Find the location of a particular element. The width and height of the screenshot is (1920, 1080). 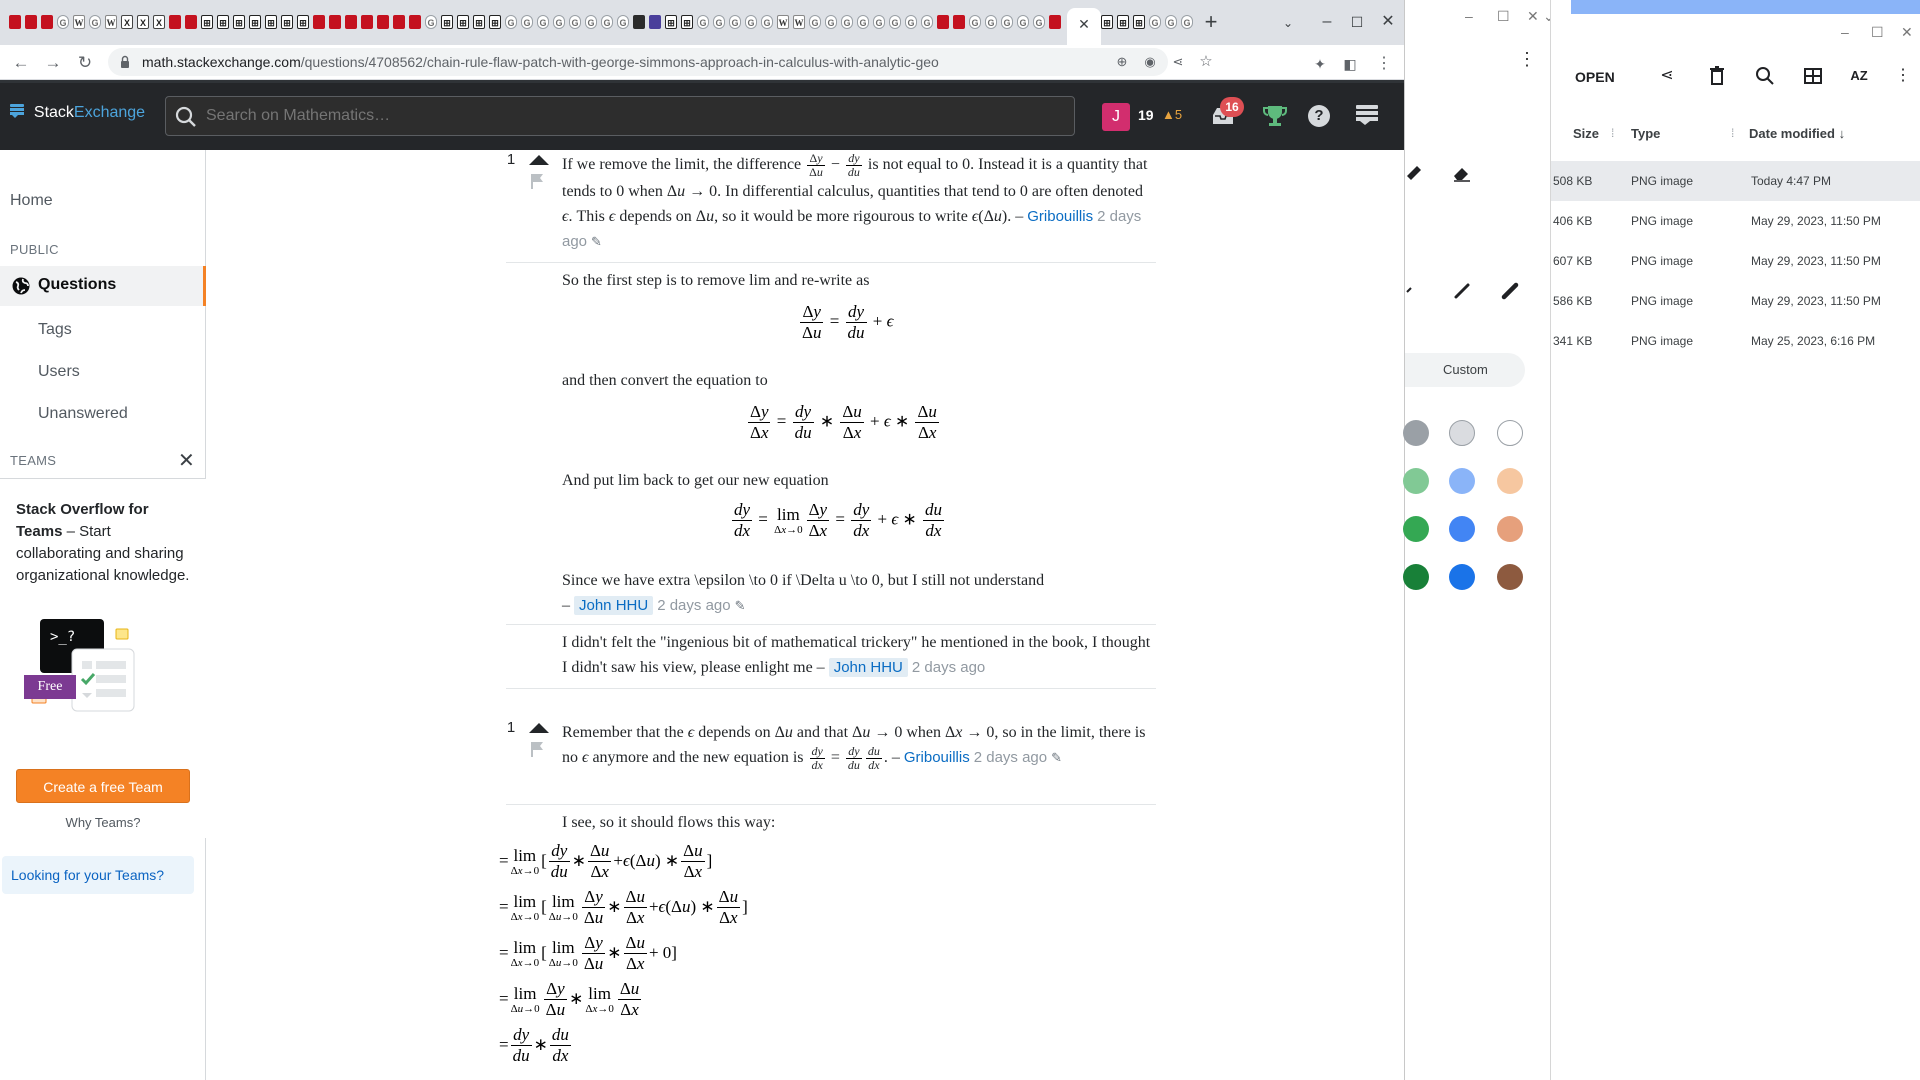

back-icon: ← is located at coordinates (21, 63).